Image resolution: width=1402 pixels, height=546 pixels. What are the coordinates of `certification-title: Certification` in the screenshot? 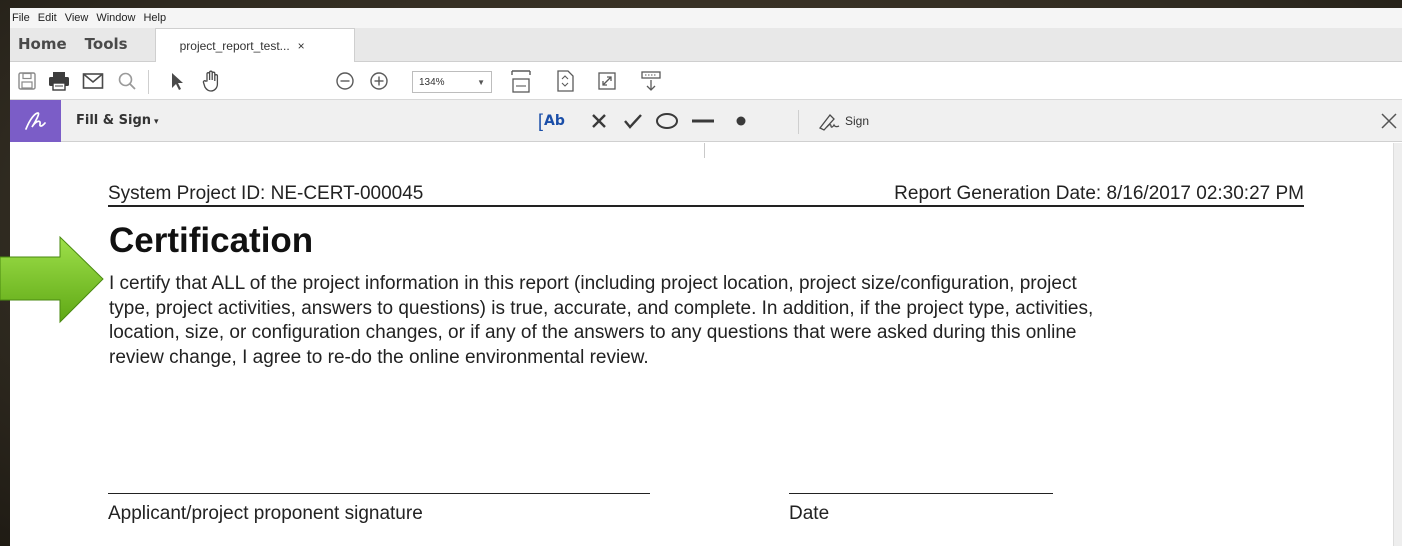 It's located at (211, 240).